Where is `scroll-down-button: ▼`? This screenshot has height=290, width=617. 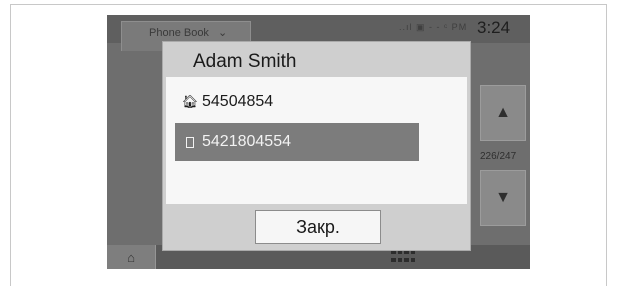
scroll-down-button: ▼ is located at coordinates (503, 198).